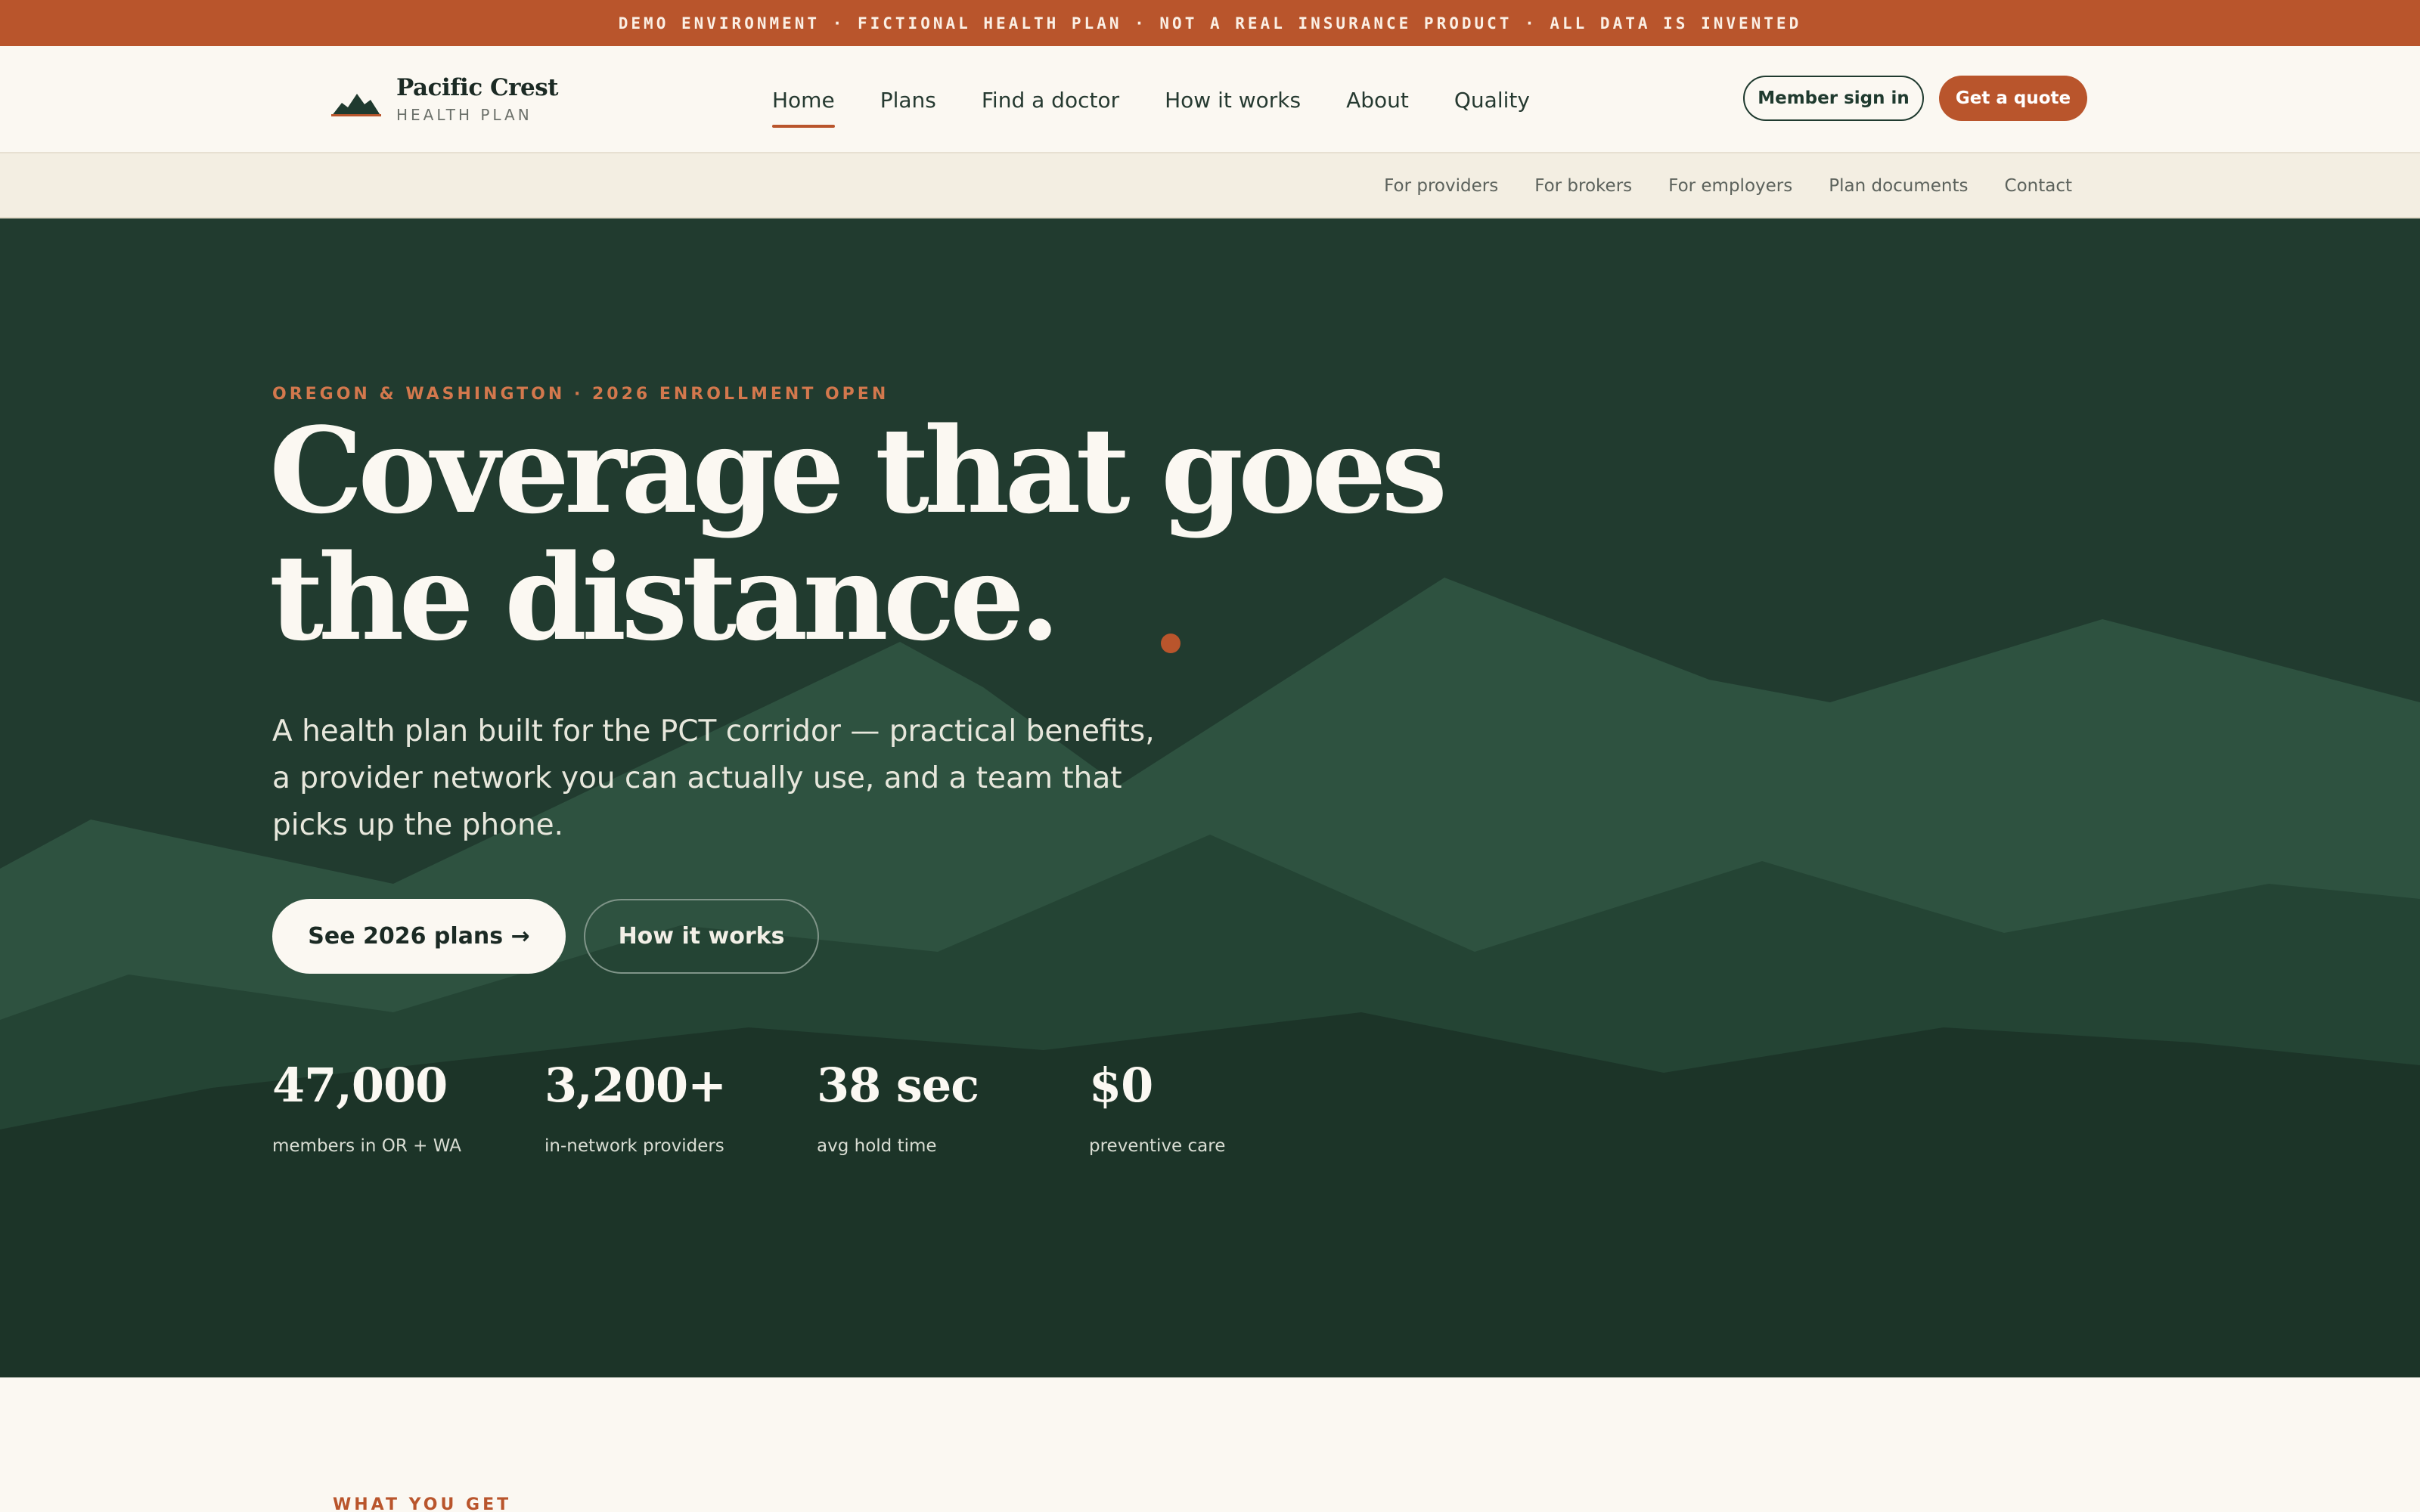 This screenshot has width=2420, height=1512. What do you see at coordinates (356, 105) in the screenshot?
I see `mountain-icon` at bounding box center [356, 105].